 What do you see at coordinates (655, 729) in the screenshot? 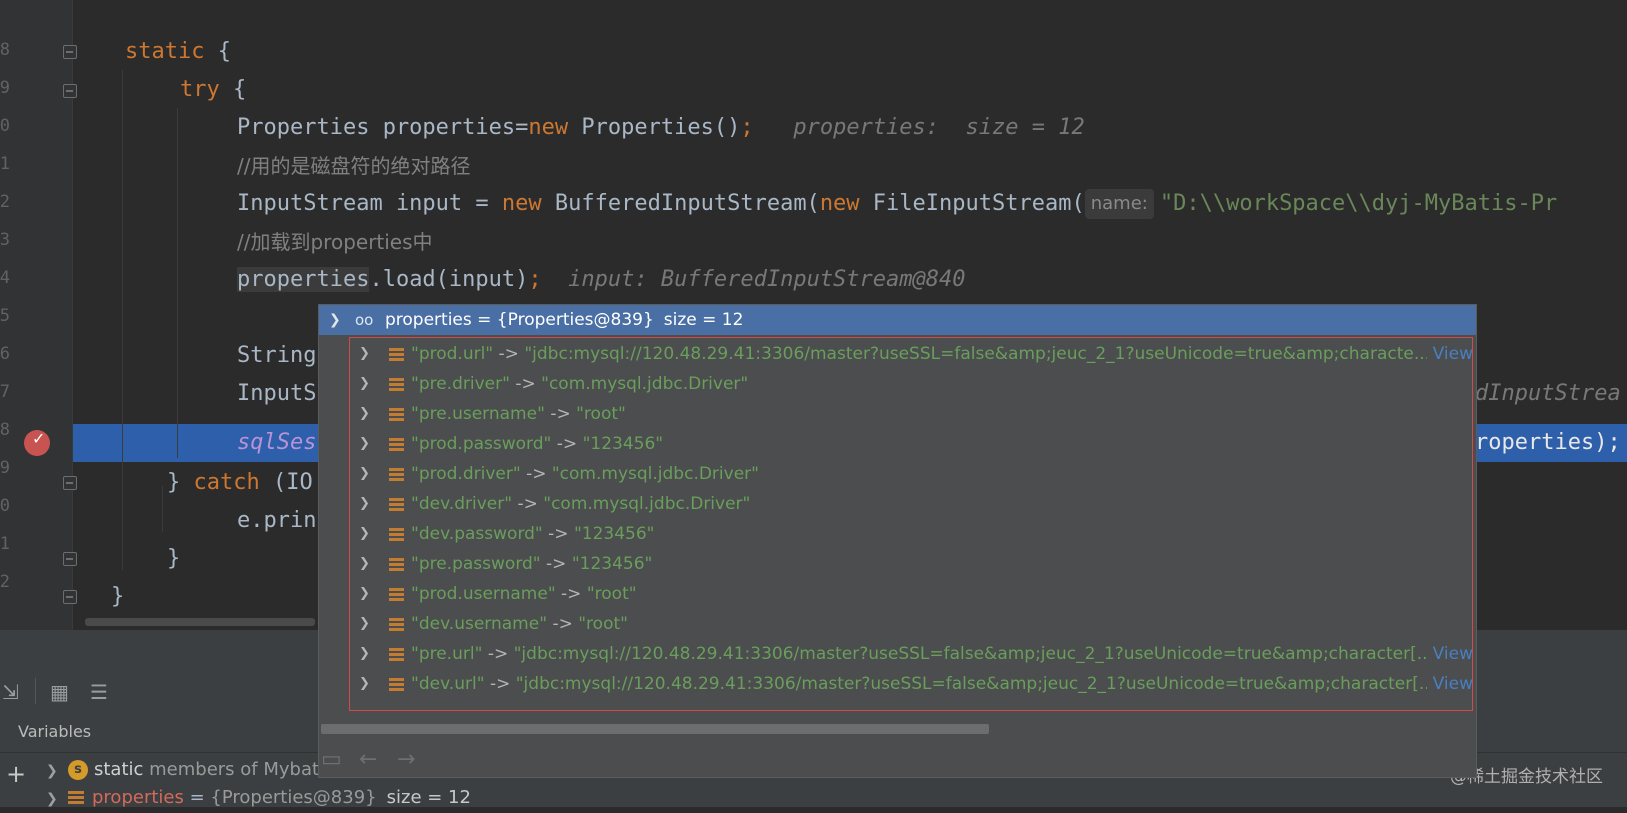
I see `popup-horizontal-scrollbar` at bounding box center [655, 729].